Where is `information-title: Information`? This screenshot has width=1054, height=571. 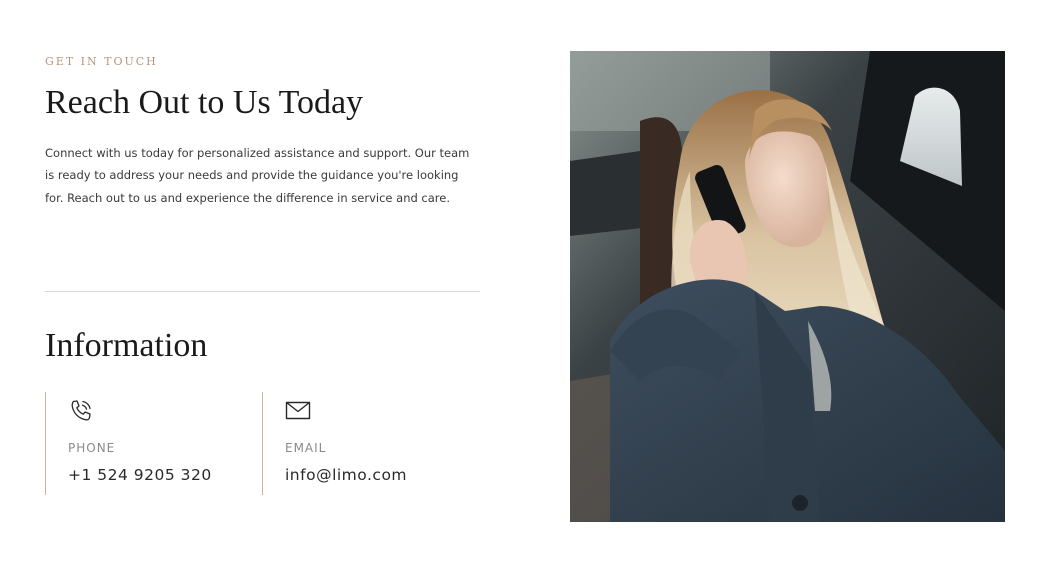
information-title: Information is located at coordinates (126, 345).